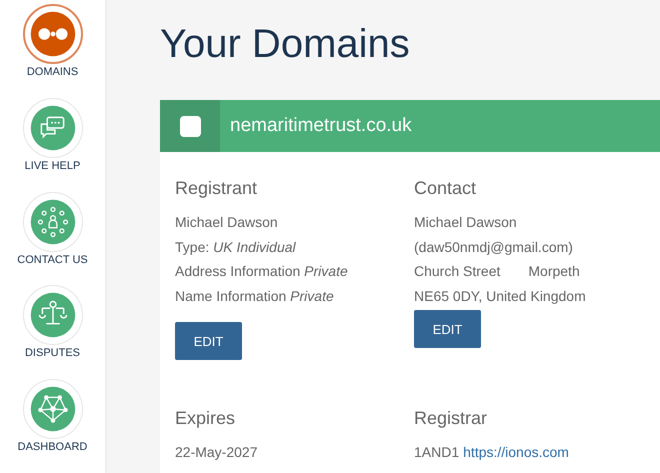  Describe the element at coordinates (216, 188) in the screenshot. I see `section-heading: Registrant` at that location.